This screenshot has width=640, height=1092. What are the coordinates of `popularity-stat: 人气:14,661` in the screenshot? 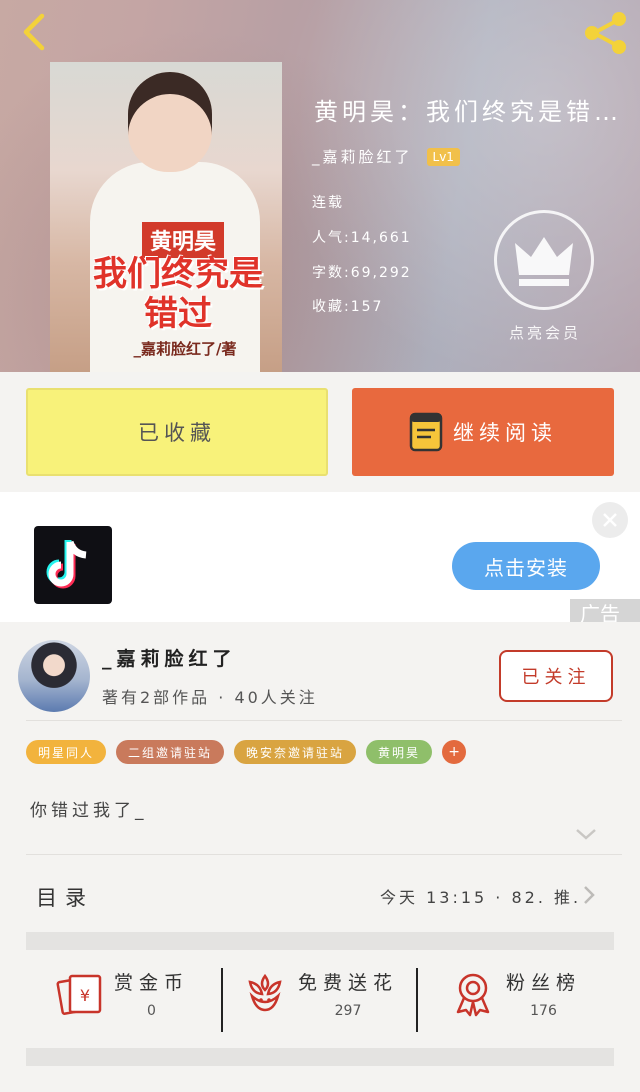 It's located at (362, 238).